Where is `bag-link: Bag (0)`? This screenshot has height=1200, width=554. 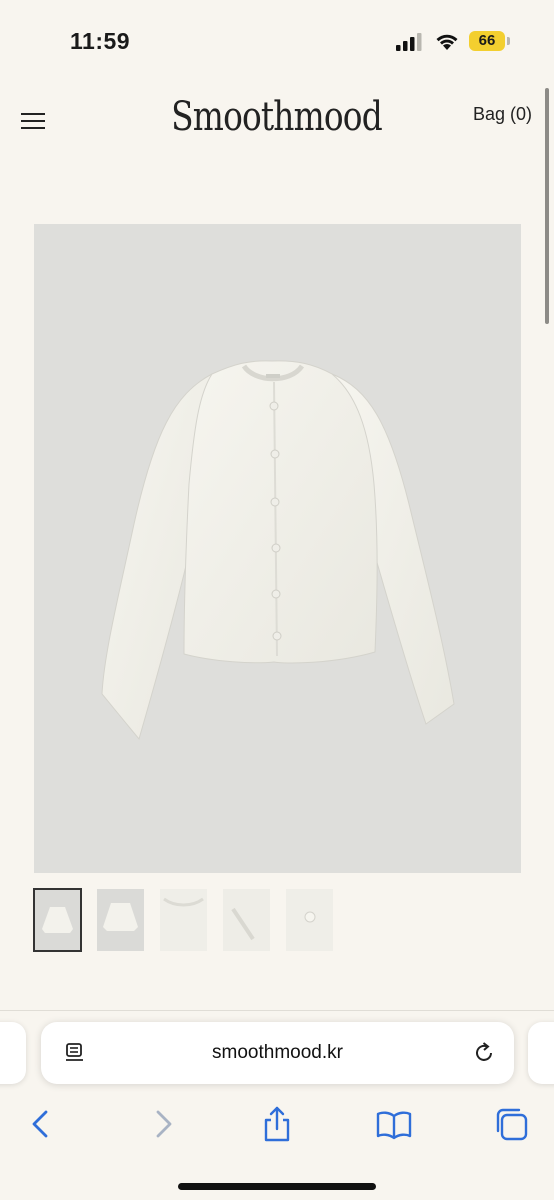 bag-link: Bag (0) is located at coordinates (502, 114).